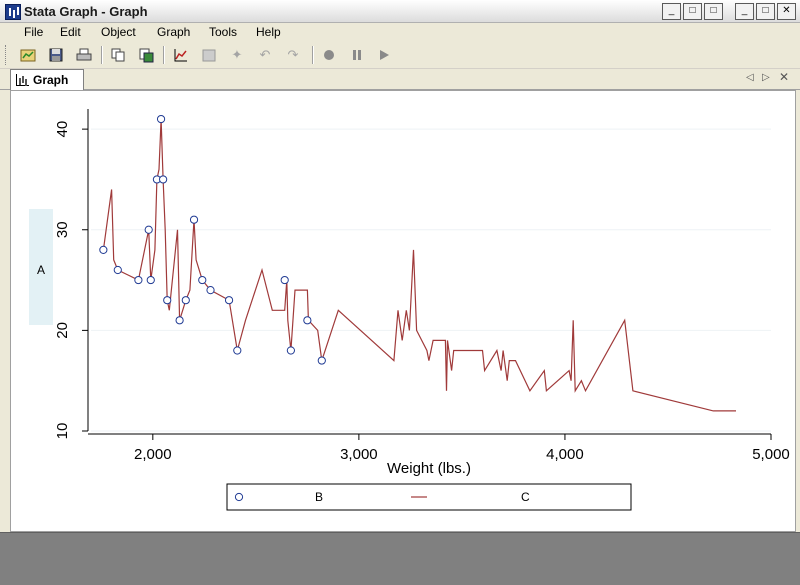 The height and width of the screenshot is (585, 800). Describe the element at coordinates (400, 32) in the screenshot. I see `menu-bar: File Edit Object Graph Tools Help` at that location.